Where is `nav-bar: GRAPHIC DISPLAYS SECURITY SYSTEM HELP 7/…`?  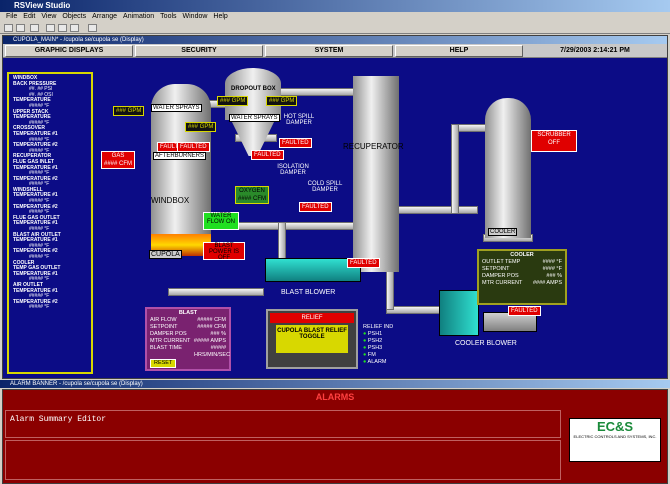 nav-bar: GRAPHIC DISPLAYS SECURITY SYSTEM HELP 7/… is located at coordinates (335, 51).